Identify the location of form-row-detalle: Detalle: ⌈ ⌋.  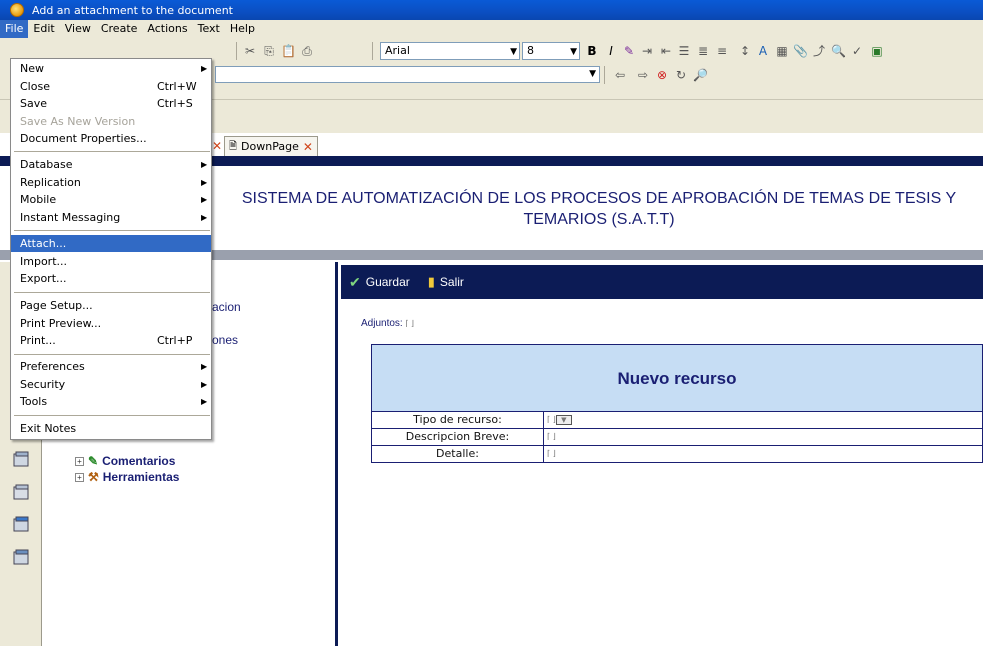
(677, 454).